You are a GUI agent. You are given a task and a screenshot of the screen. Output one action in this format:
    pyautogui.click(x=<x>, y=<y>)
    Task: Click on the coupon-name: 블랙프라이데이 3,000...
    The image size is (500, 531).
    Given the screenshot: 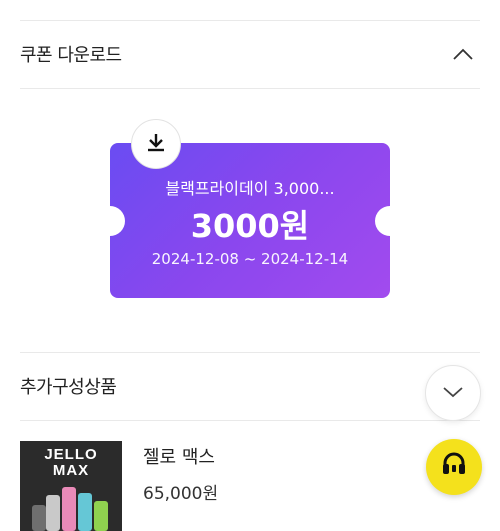 What is the action you would take?
    pyautogui.click(x=250, y=188)
    